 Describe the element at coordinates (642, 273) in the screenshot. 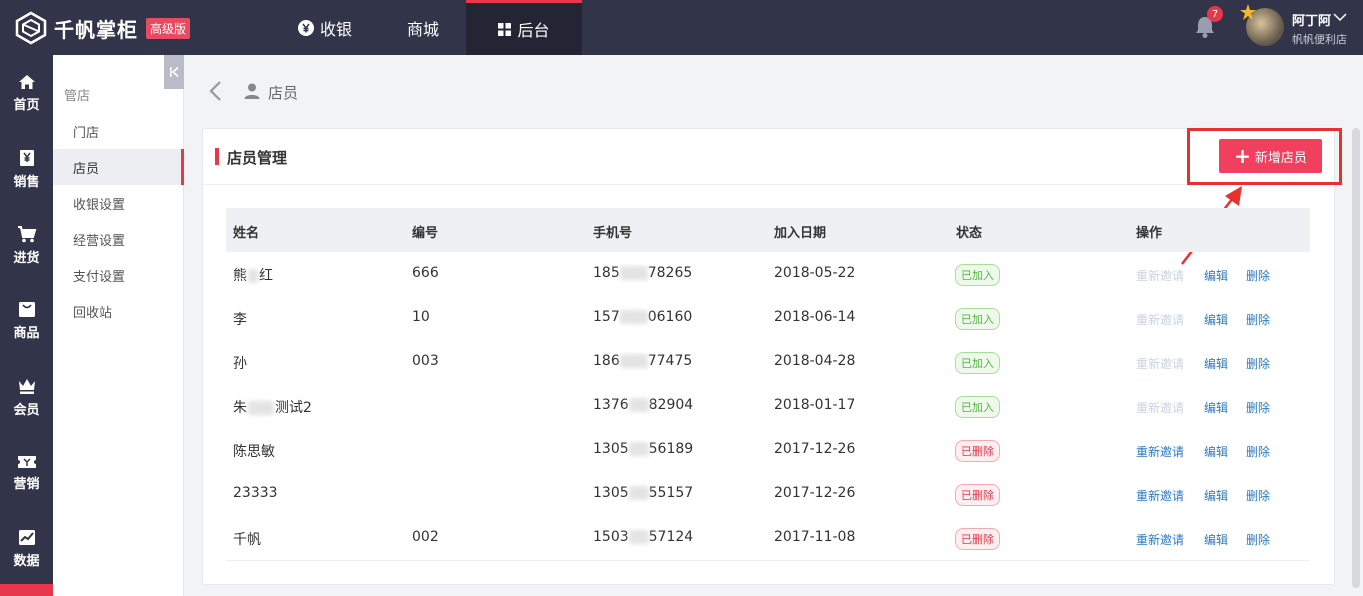

I see `cell-phone: 185 78265` at that location.